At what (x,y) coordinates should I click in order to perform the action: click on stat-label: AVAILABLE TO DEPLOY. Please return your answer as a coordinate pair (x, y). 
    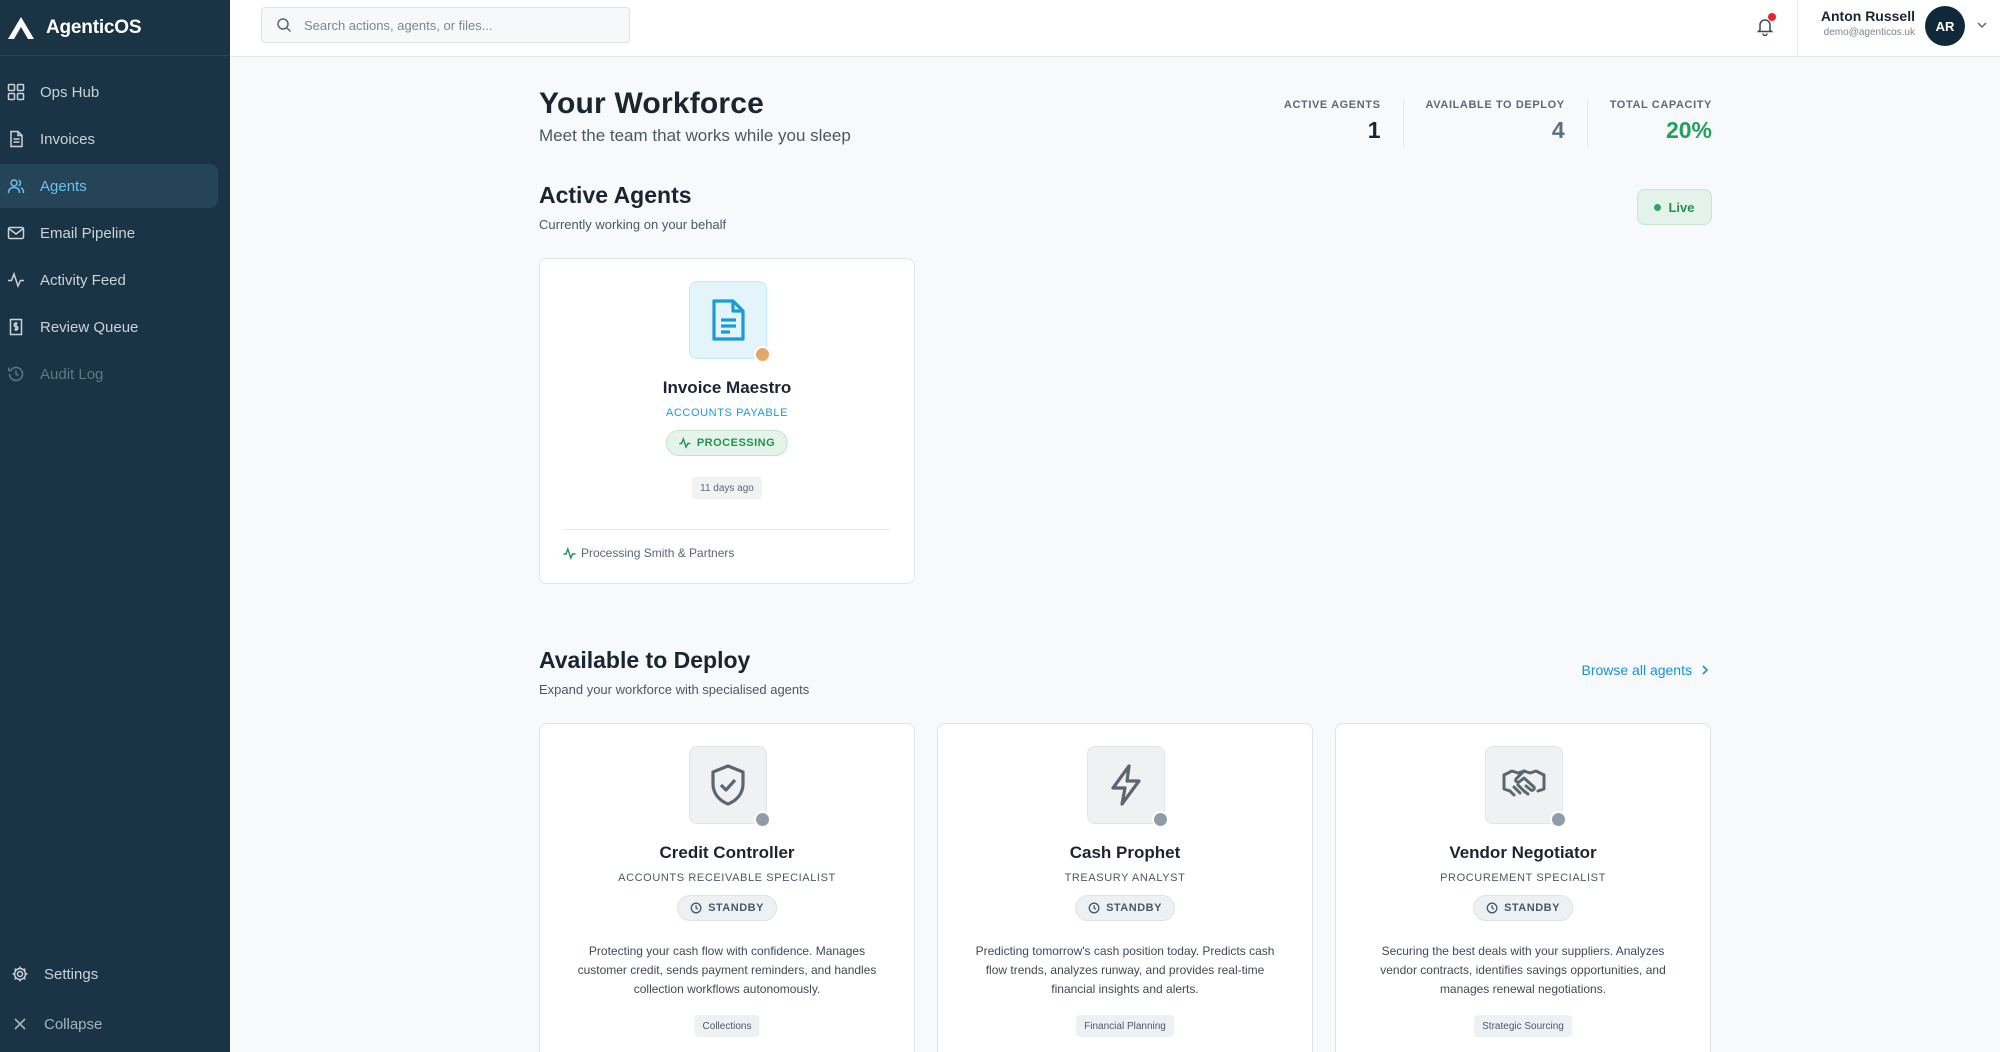
    Looking at the image, I should click on (1495, 105).